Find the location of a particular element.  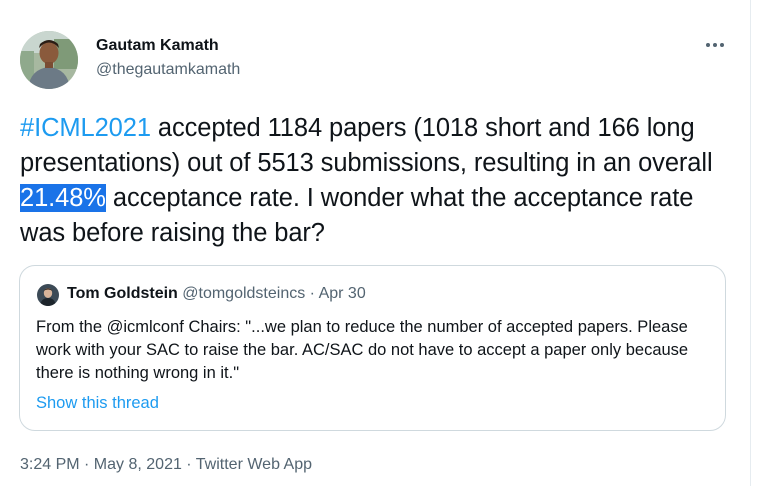

quote-author-name: Tom Goldstein is located at coordinates (122, 293).